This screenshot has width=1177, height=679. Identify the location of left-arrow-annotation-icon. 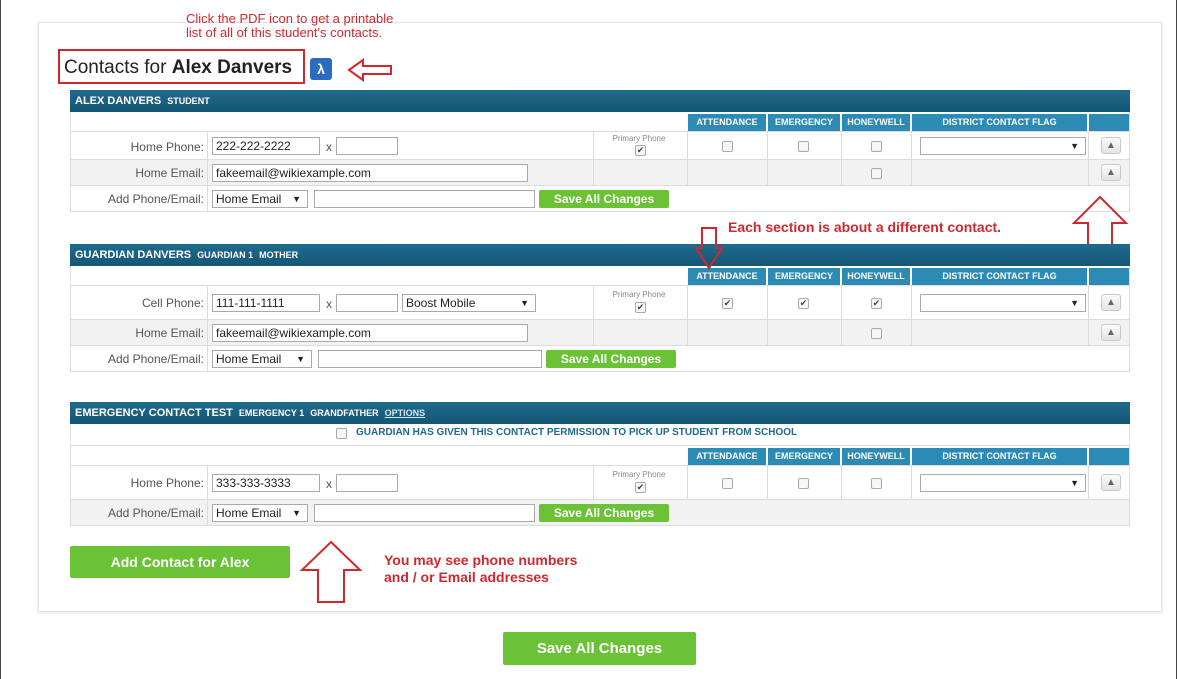
(369, 70).